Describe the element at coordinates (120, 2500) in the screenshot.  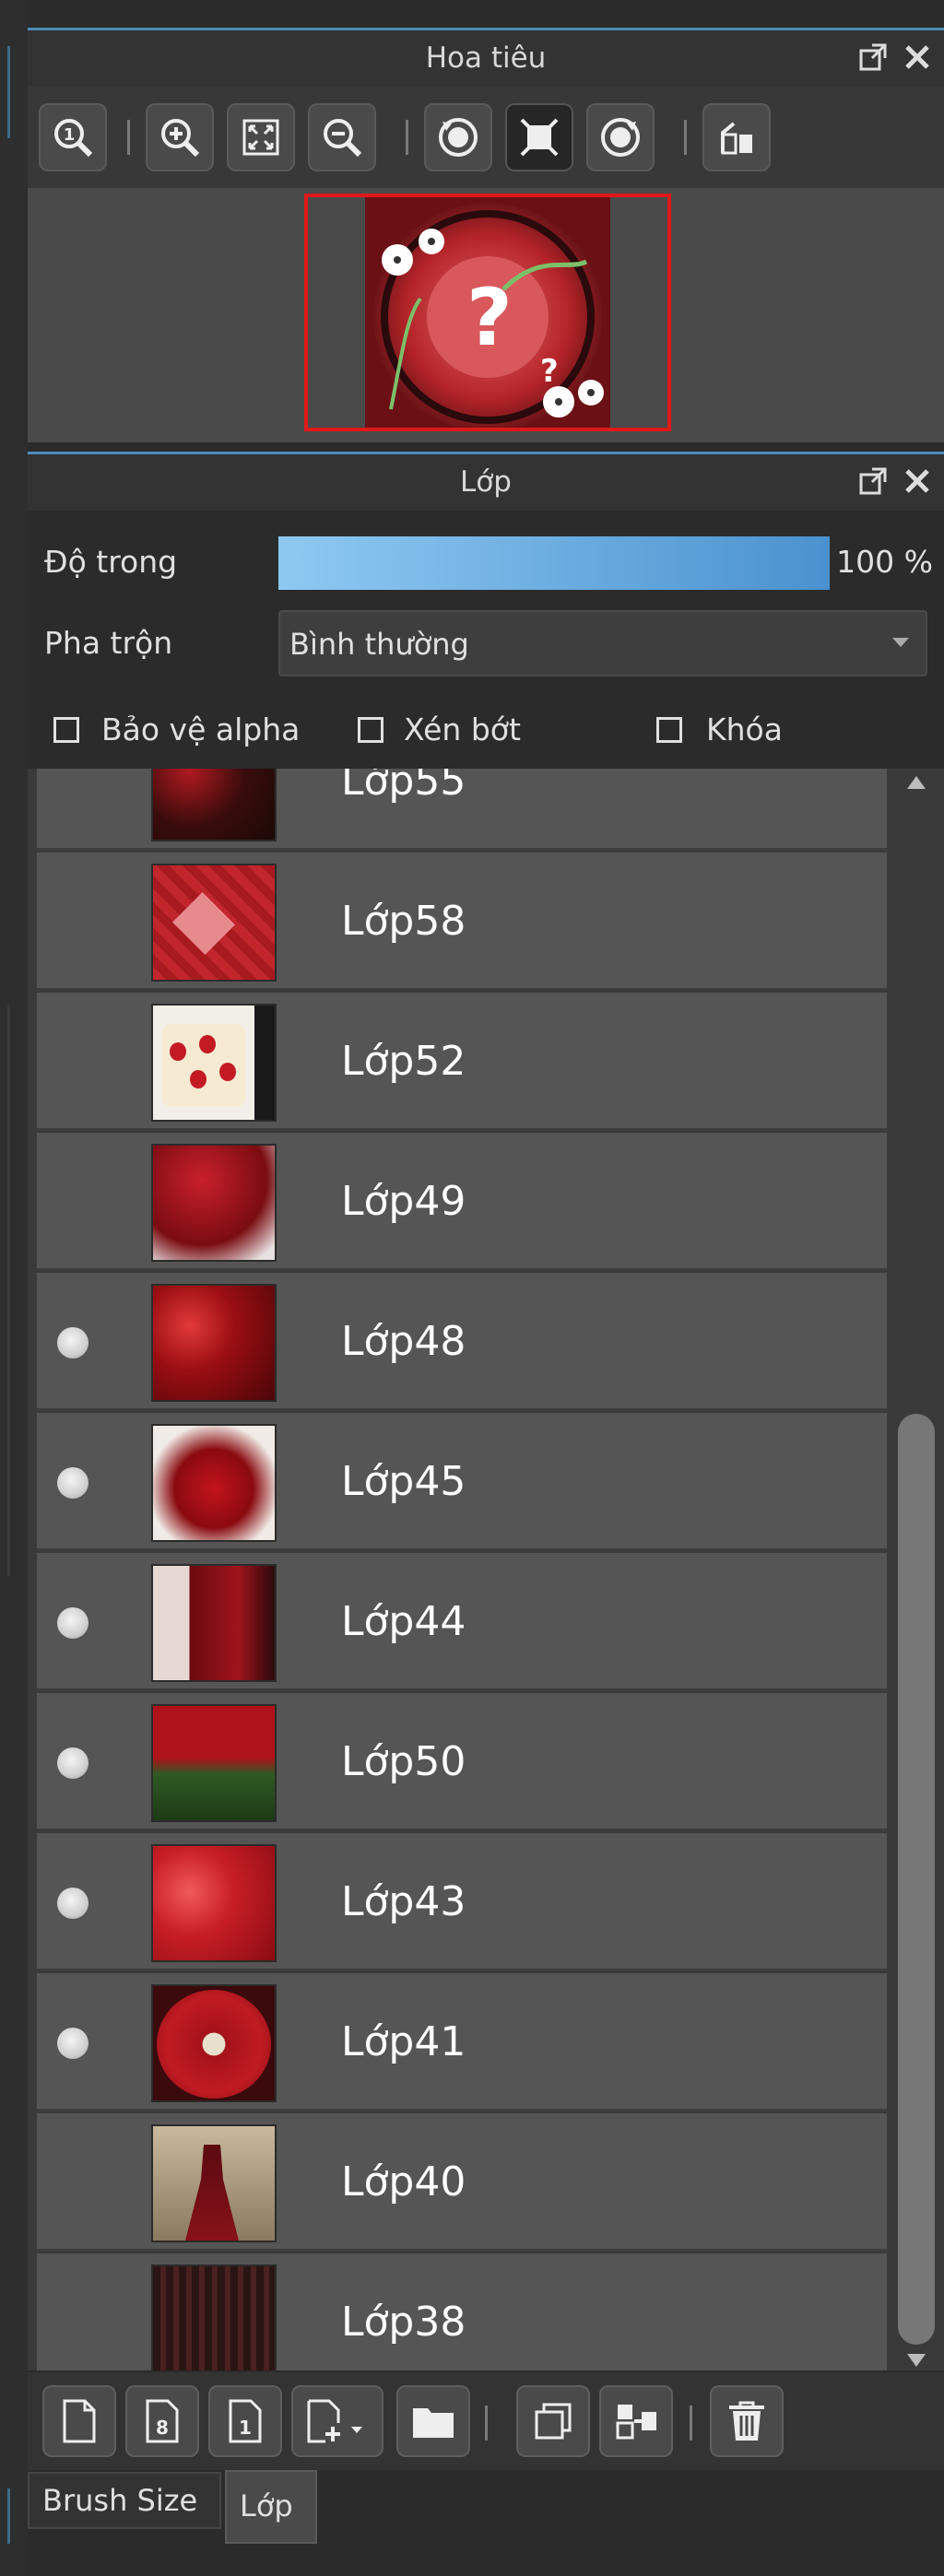
I see `tab-brush-size-label: Brush Size` at that location.